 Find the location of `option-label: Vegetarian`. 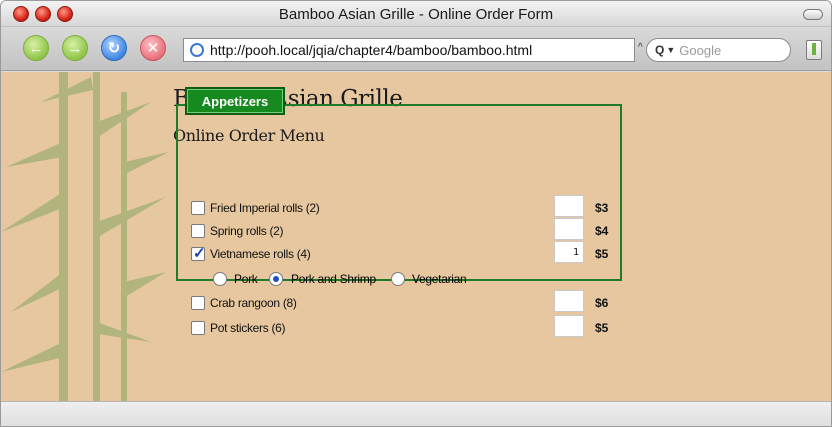

option-label: Vegetarian is located at coordinates (439, 279).